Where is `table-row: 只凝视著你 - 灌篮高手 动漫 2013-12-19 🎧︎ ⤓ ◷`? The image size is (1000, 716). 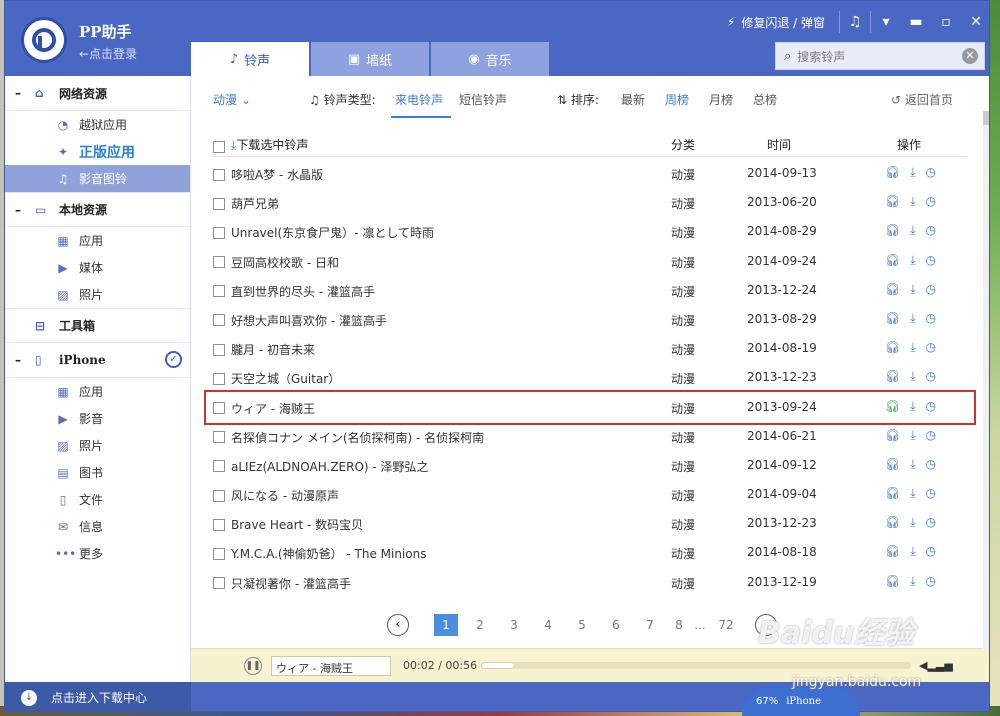
table-row: 只凝视著你 - 灌篮高手 动漫 2013-12-19 🎧︎ ⤓ ◷ is located at coordinates (589, 582).